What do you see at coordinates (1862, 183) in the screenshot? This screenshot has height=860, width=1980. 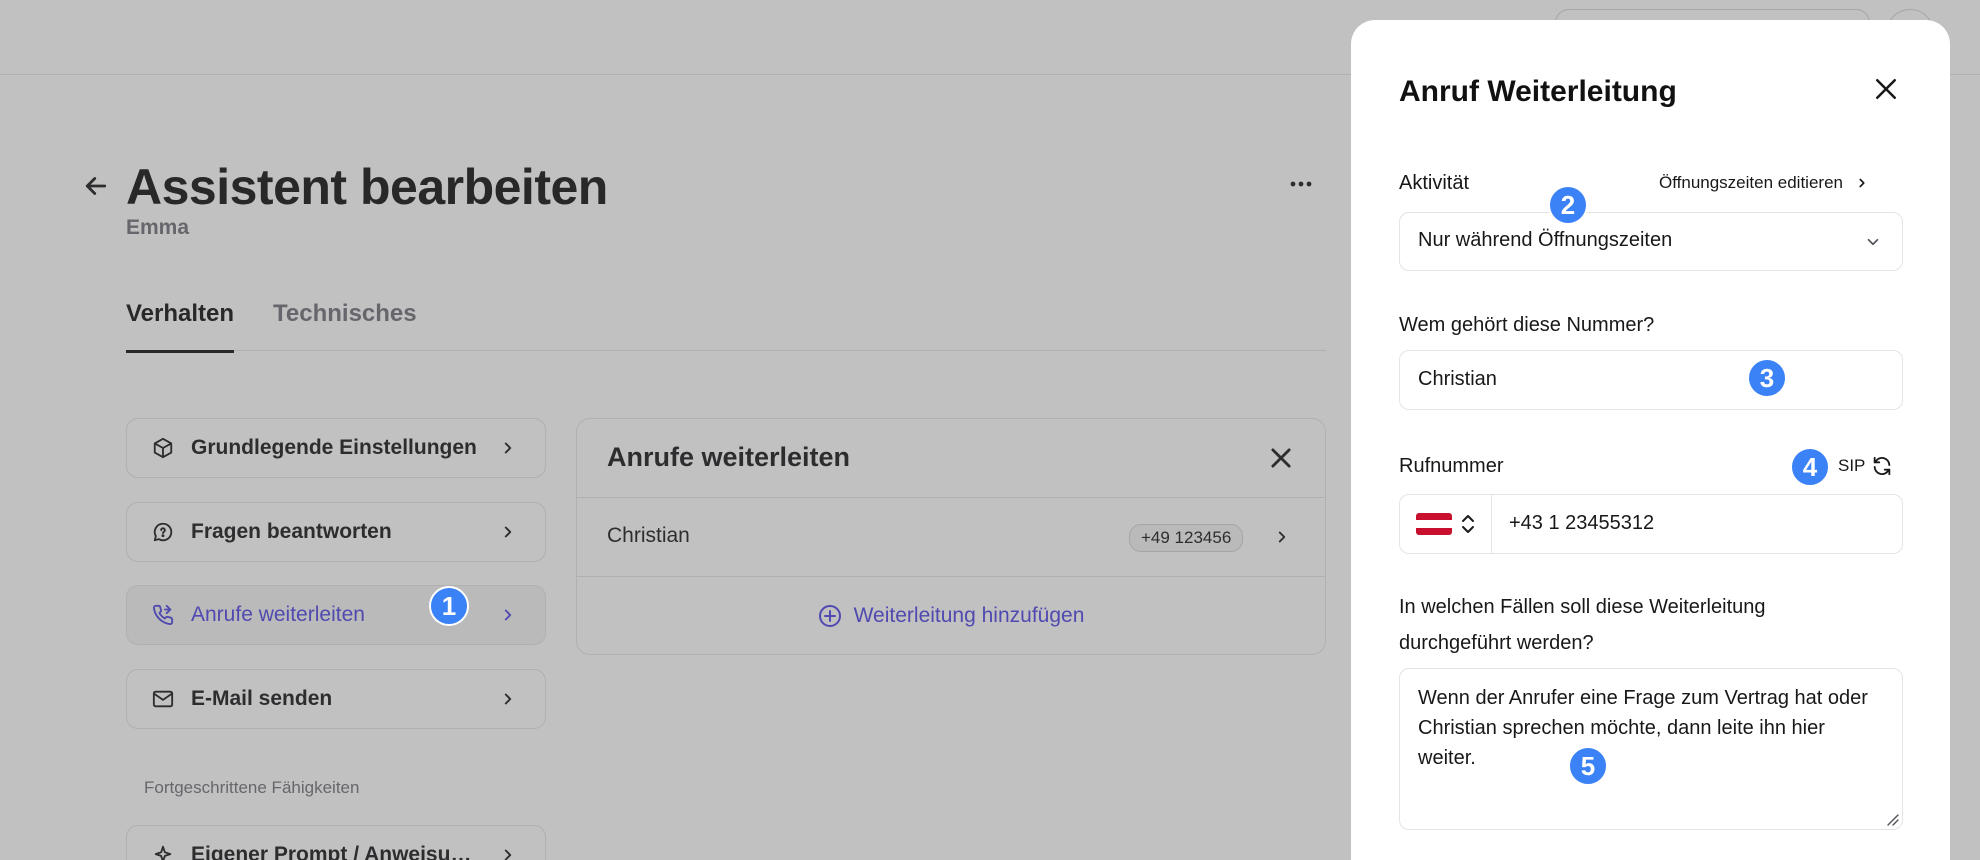 I see `chevron-right-icon` at bounding box center [1862, 183].